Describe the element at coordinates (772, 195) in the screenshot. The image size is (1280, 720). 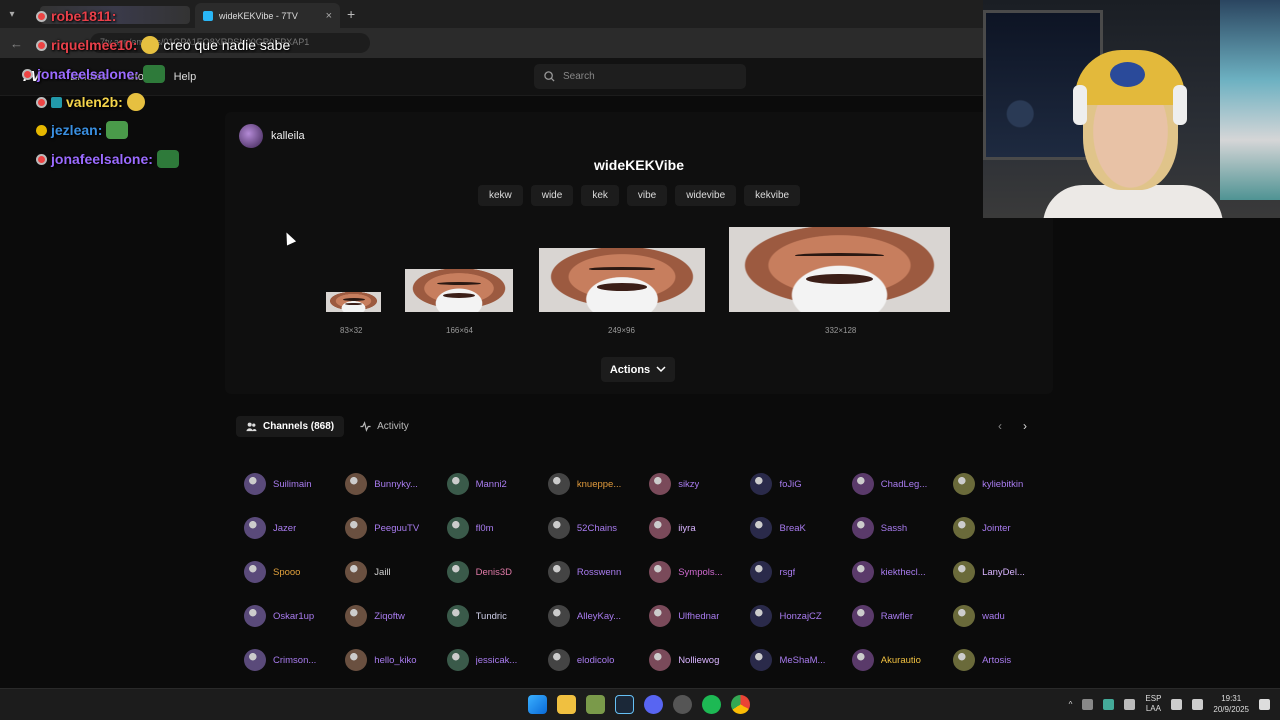
I see `tag: kekvibe` at that location.